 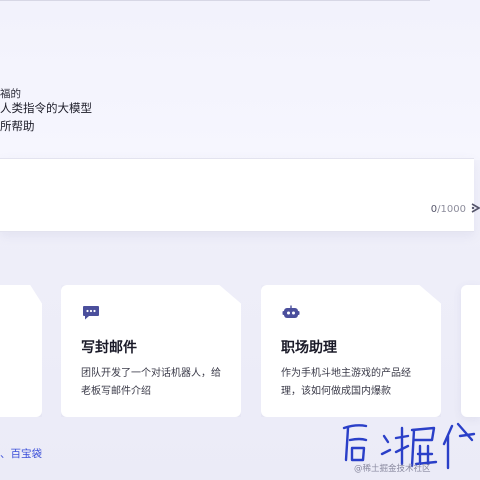 What do you see at coordinates (475, 207) in the screenshot?
I see `send-icon` at bounding box center [475, 207].